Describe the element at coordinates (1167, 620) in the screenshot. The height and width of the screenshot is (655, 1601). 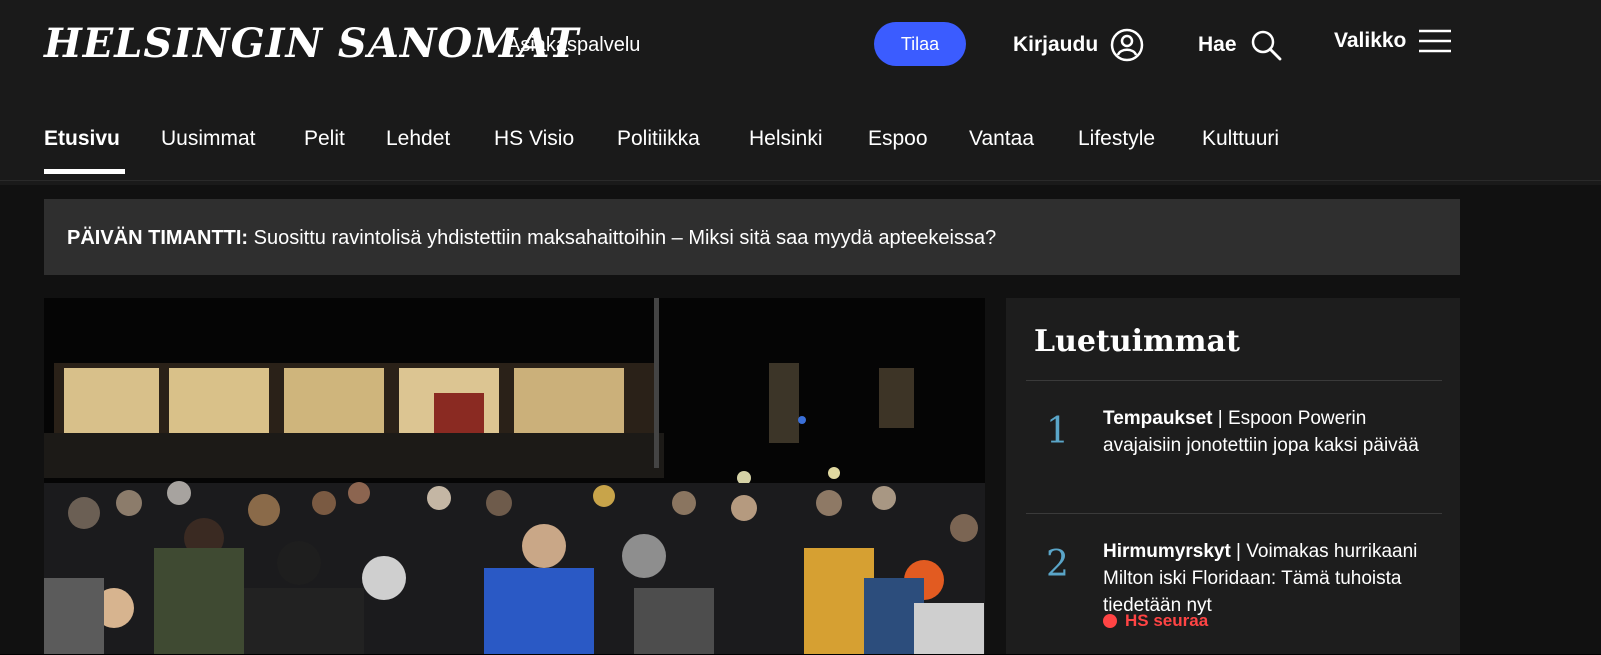
I see `source-label: HS seuraa` at that location.